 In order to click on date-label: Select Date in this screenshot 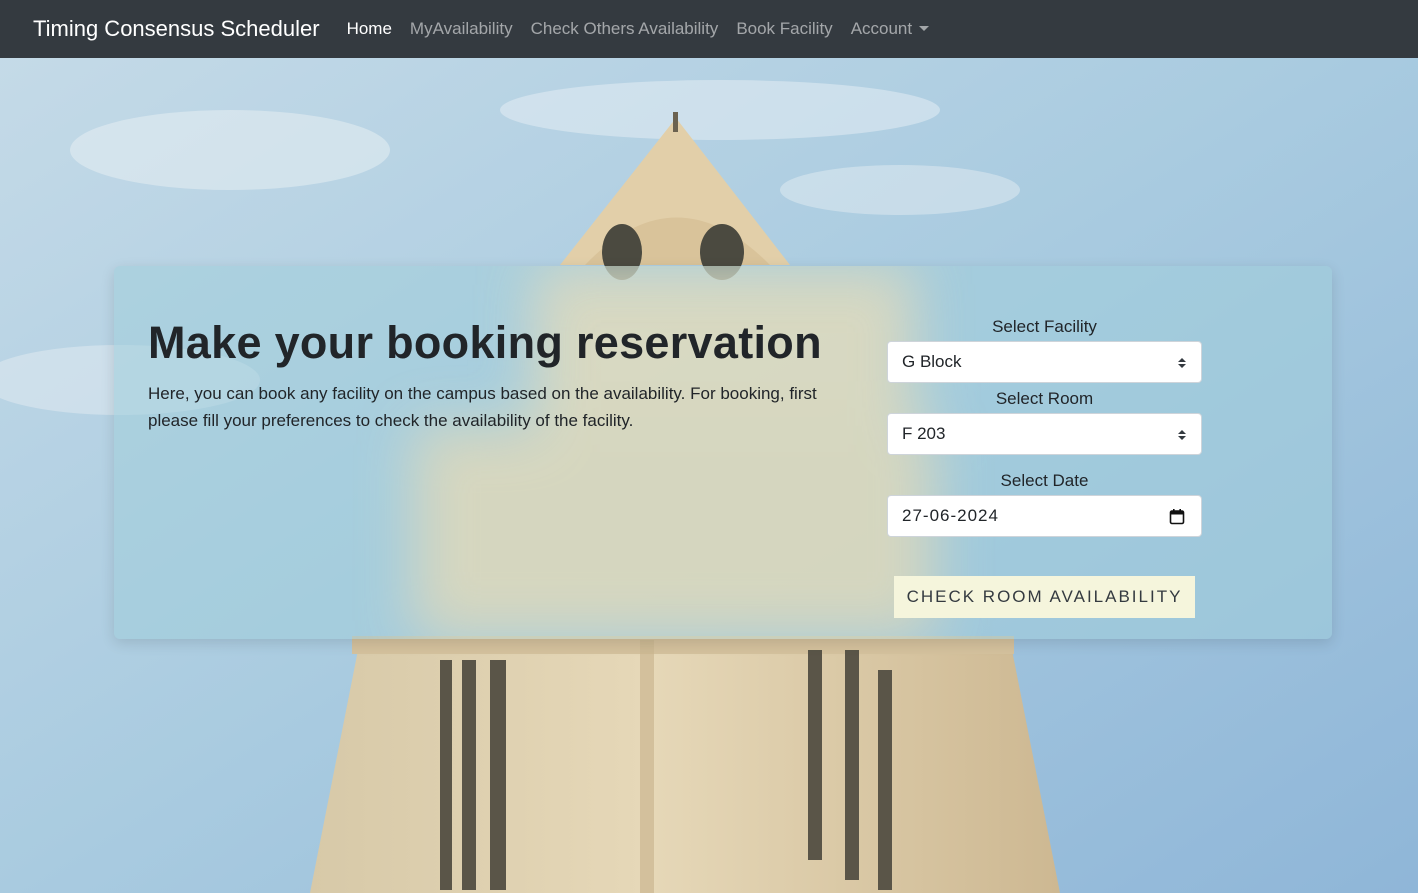, I will do `click(1044, 480)`.